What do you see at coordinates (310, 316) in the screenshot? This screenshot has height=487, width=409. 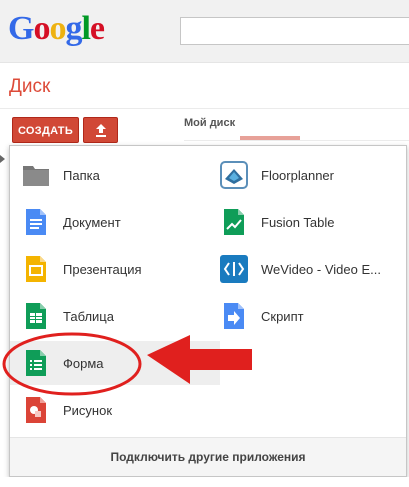 I see `menu-item-script: Скрипт` at bounding box center [310, 316].